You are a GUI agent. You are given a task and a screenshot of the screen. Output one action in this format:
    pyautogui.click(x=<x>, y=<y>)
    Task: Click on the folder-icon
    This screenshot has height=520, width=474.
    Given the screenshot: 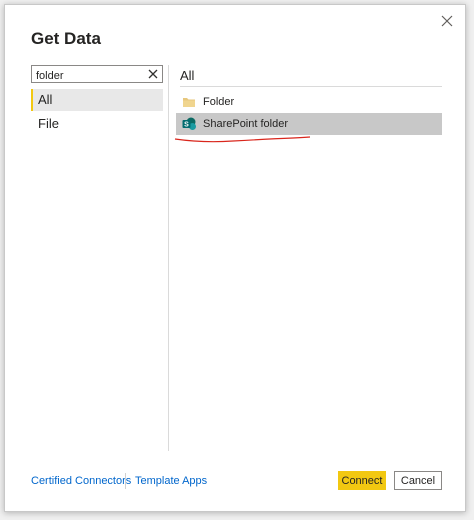 What is the action you would take?
    pyautogui.click(x=189, y=102)
    